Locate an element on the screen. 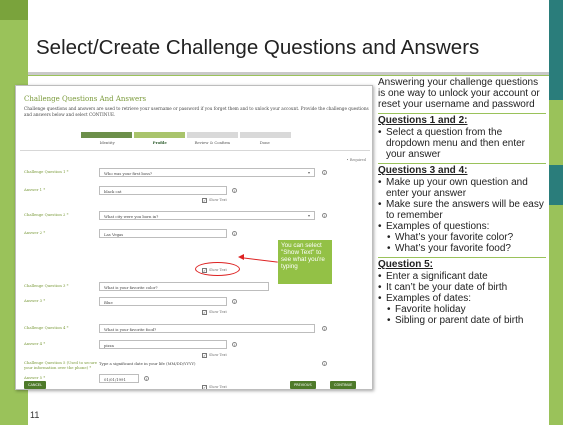 This screenshot has width=563, height=425. show-text-toggle-5: ✓ Show Text is located at coordinates (214, 386).